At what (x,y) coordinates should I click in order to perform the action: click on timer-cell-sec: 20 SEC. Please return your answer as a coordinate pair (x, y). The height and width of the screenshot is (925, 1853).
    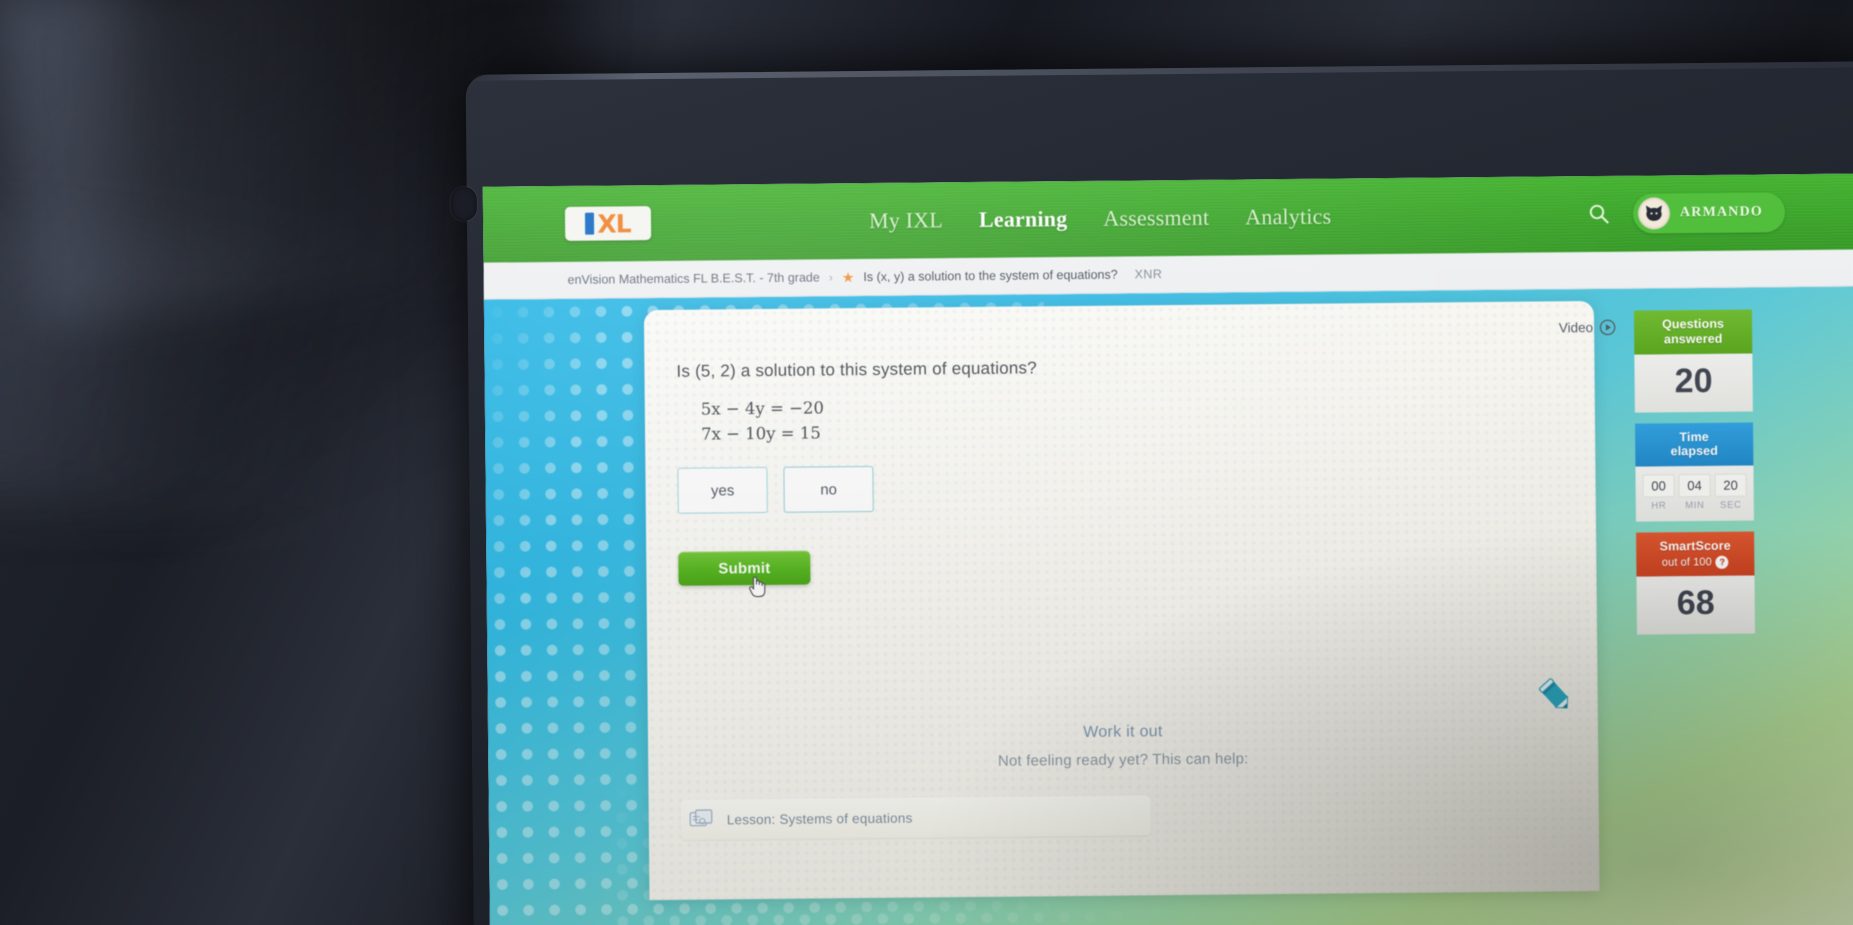
    Looking at the image, I should click on (1730, 492).